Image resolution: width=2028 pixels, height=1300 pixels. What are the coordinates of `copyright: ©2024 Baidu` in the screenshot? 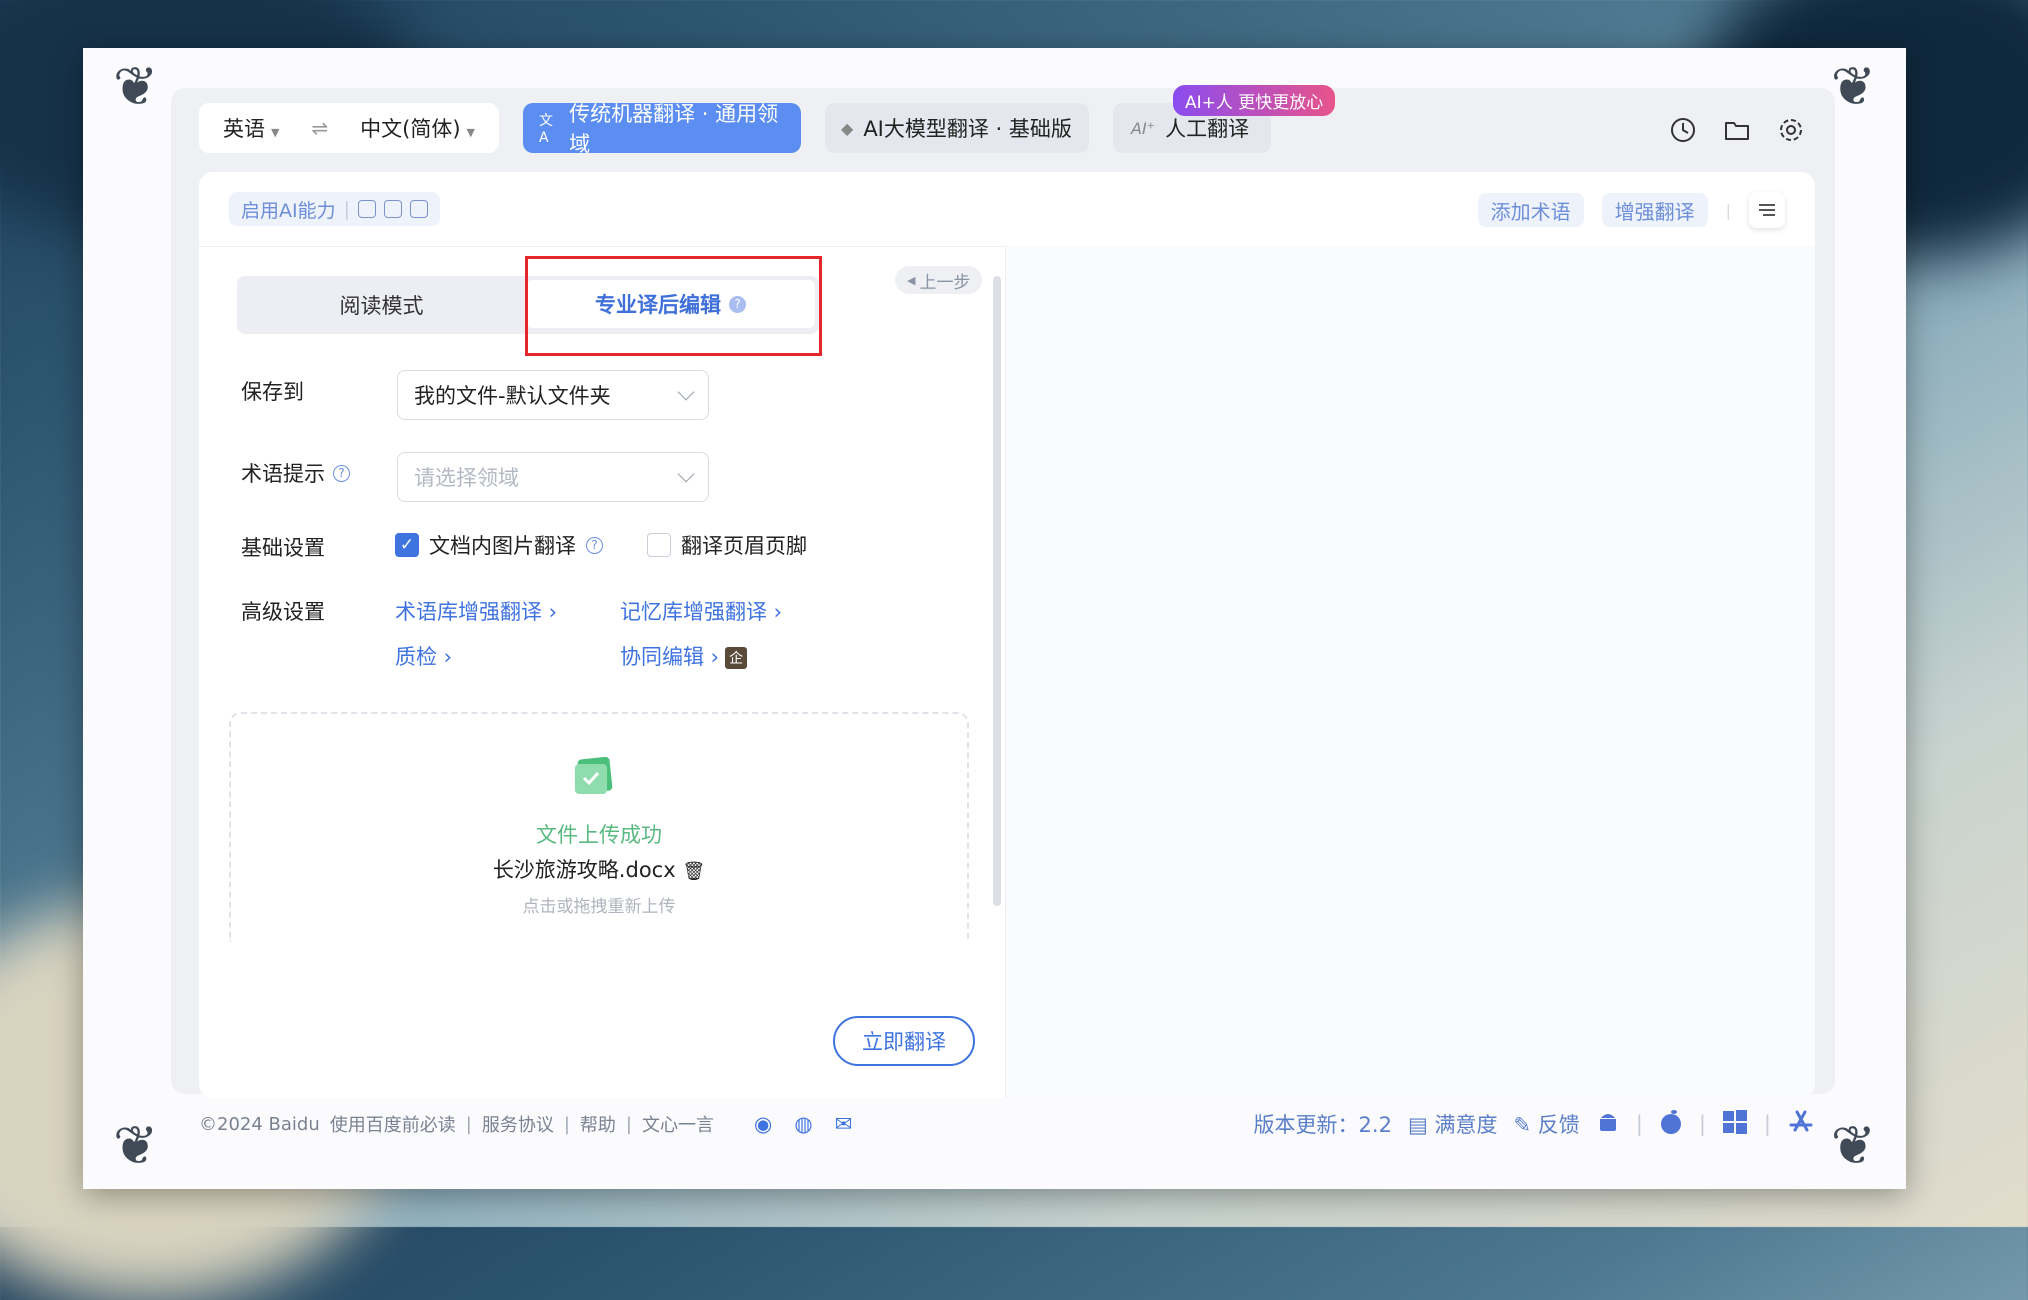 It's located at (259, 1124).